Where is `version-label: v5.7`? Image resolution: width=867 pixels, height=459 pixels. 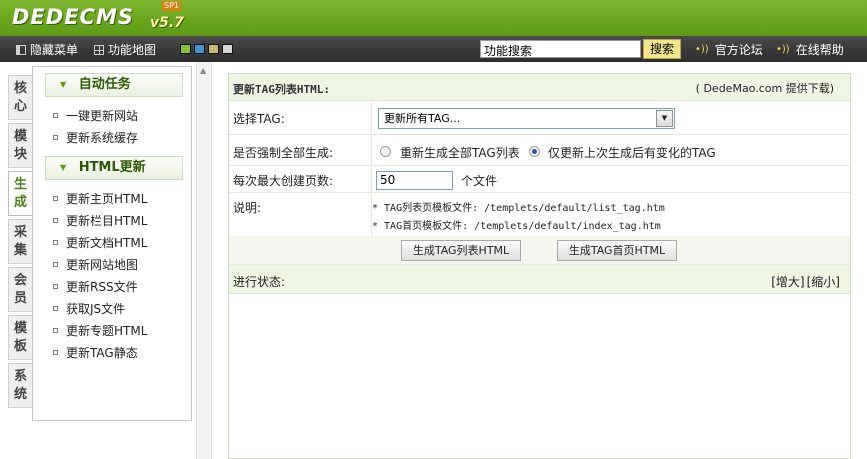
version-label: v5.7 is located at coordinates (167, 23).